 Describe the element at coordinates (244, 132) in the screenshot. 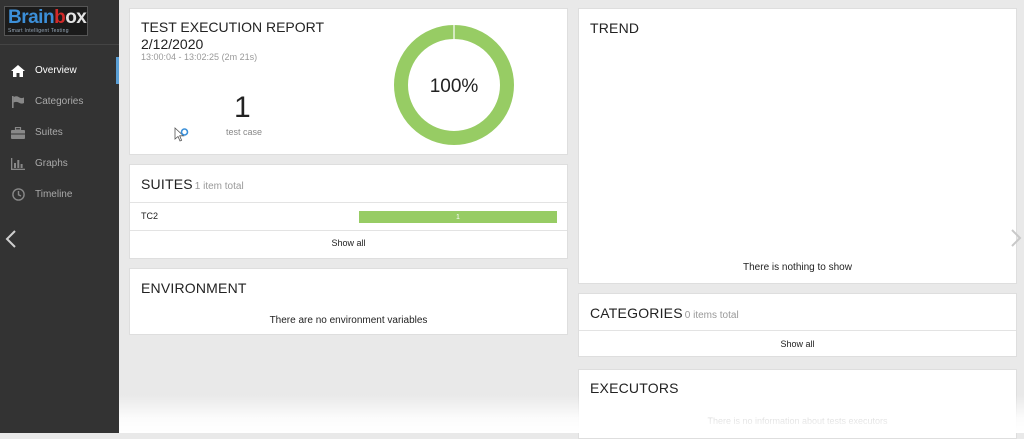

I see `test-count-label: test case` at that location.